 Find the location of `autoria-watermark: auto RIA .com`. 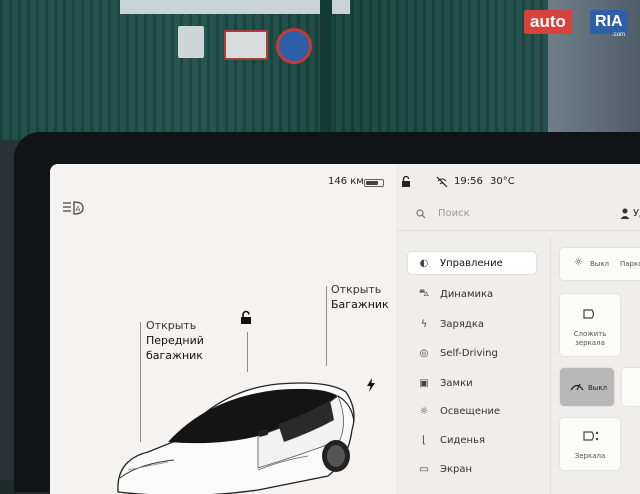

autoria-watermark: auto RIA .com is located at coordinates (579, 23).